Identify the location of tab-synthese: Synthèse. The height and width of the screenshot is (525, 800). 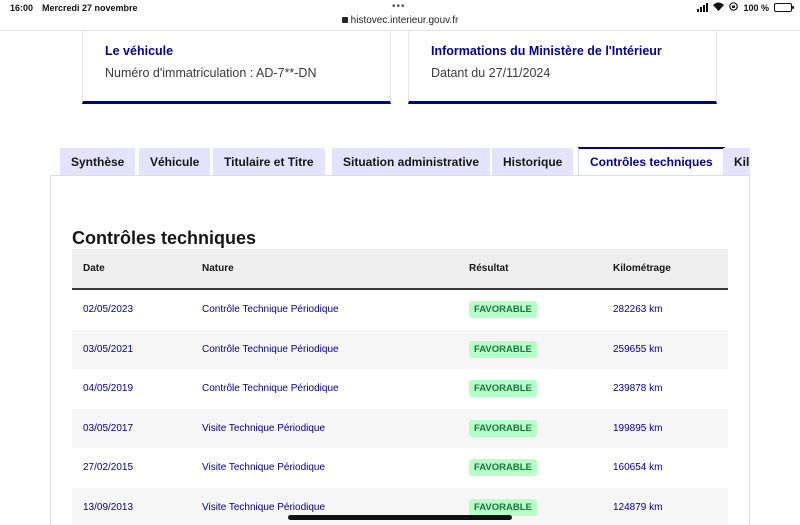
(98, 162).